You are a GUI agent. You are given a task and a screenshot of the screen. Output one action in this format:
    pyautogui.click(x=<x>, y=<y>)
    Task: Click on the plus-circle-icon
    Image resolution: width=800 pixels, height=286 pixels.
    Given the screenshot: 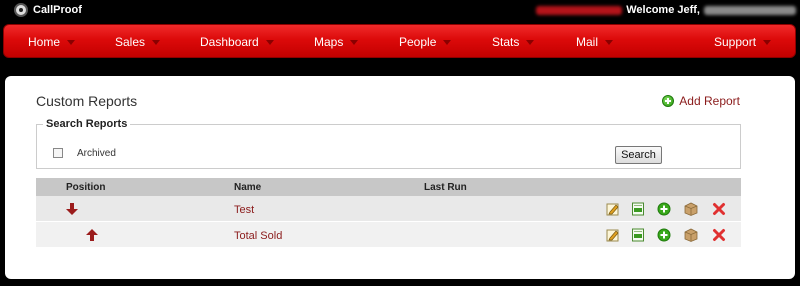 What is the action you would take?
    pyautogui.click(x=668, y=101)
    